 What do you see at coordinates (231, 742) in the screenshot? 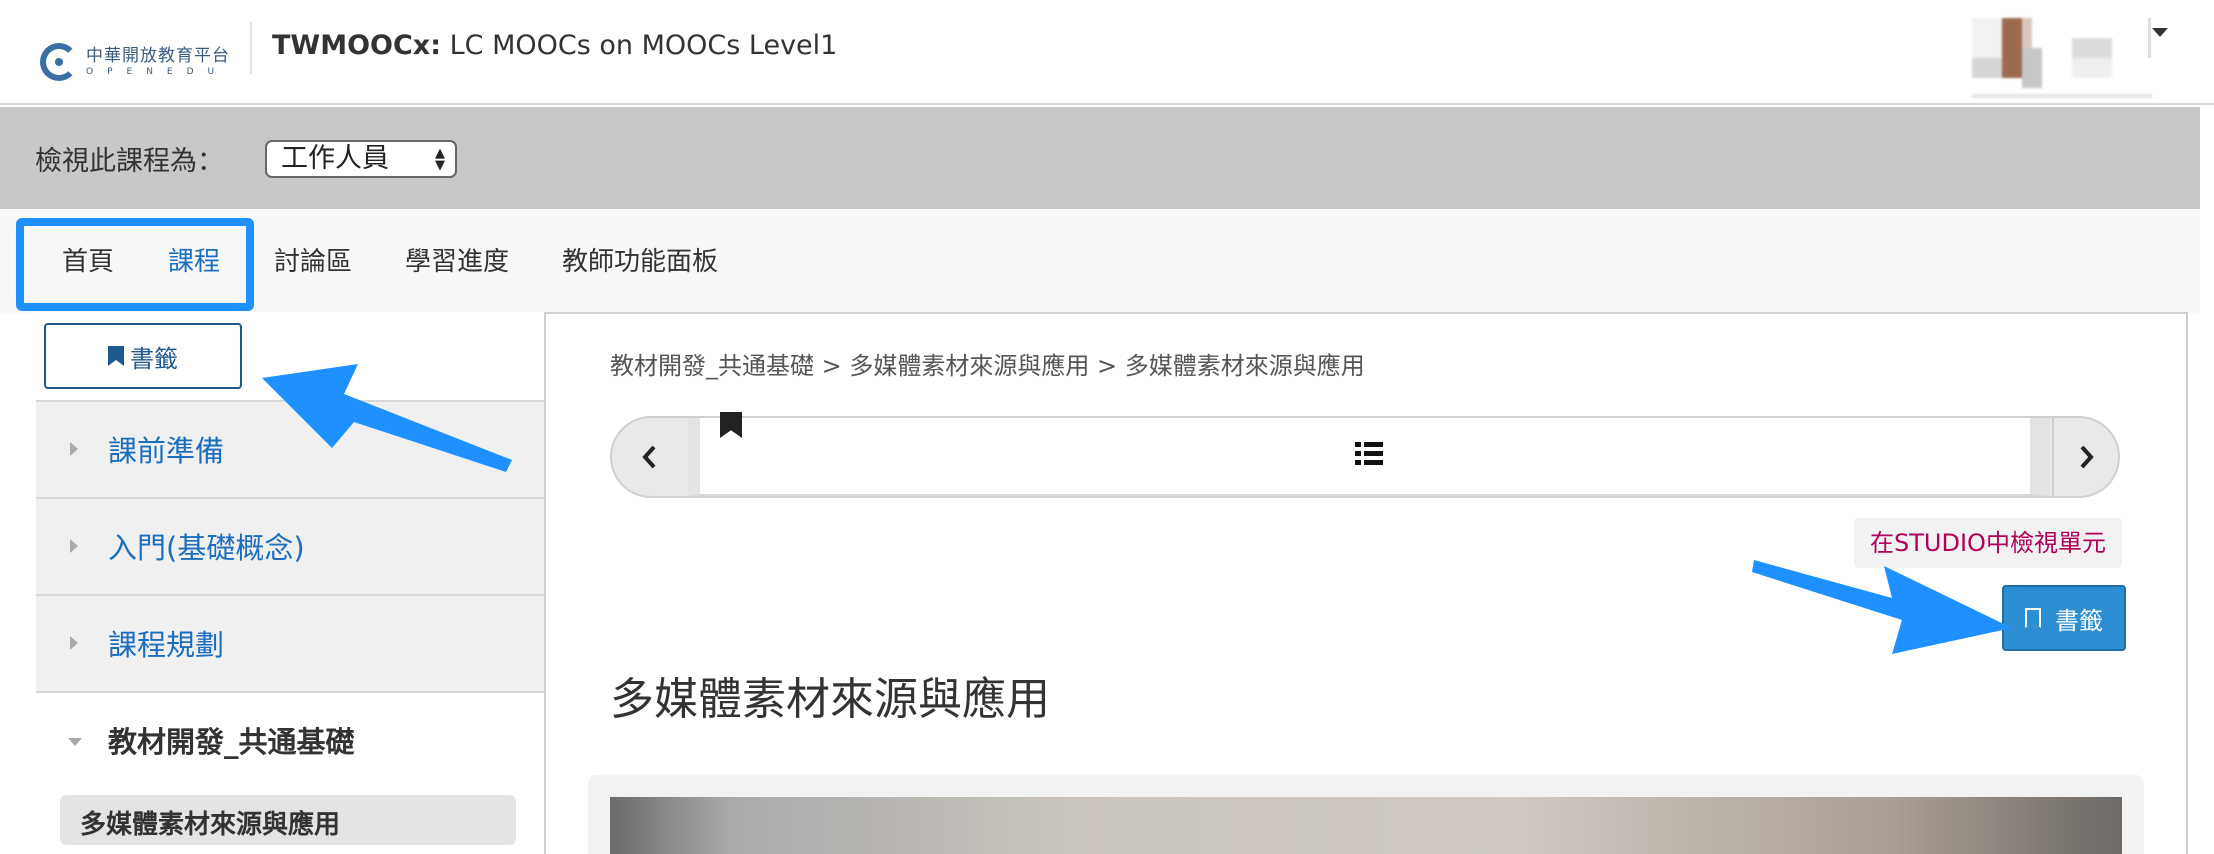
I see `outline-section-label: 教材開發_共通基礎` at bounding box center [231, 742].